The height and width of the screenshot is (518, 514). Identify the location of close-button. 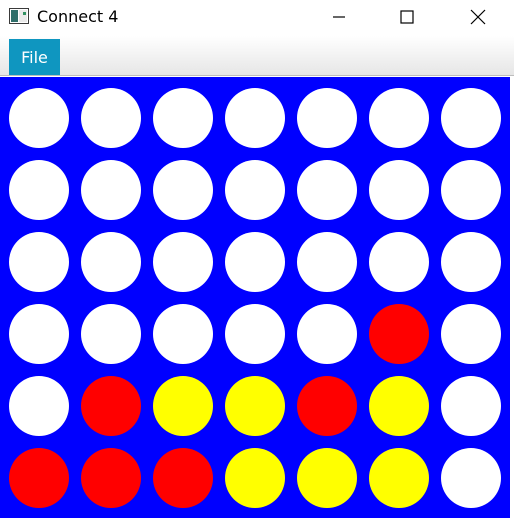
(478, 17).